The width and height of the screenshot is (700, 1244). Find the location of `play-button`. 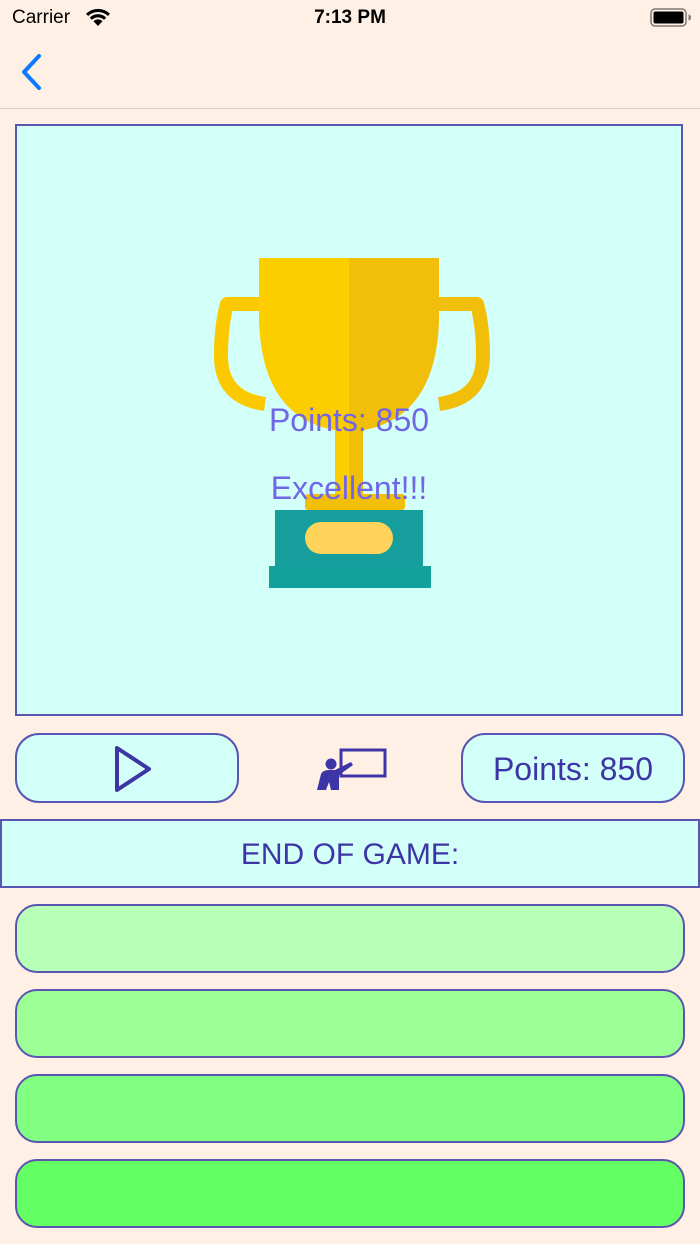

play-button is located at coordinates (127, 768).